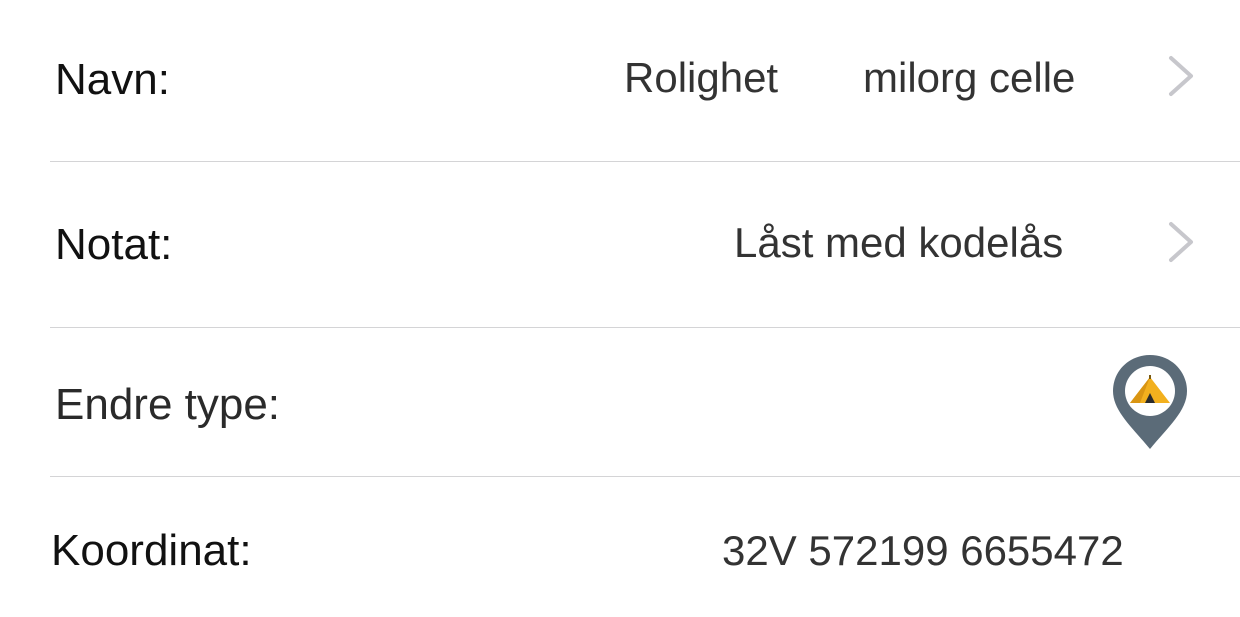 This screenshot has width=1240, height=617. Describe the element at coordinates (1150, 402) in the screenshot. I see `tent-location-pin-icon` at that location.